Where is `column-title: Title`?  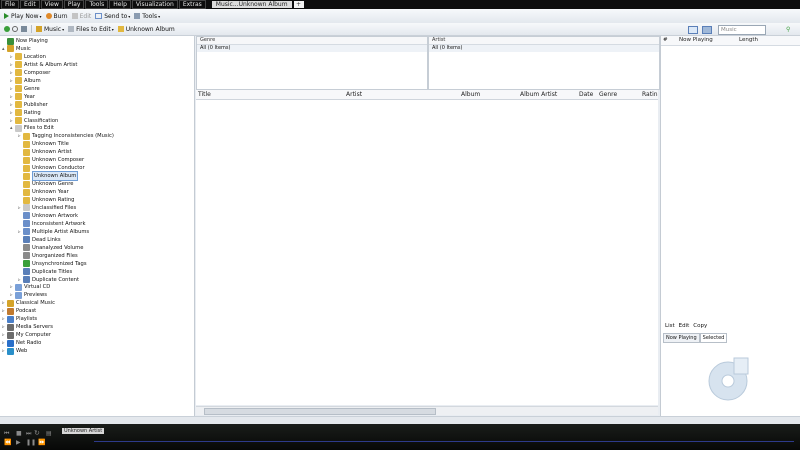
column-title: Title is located at coordinates (204, 94).